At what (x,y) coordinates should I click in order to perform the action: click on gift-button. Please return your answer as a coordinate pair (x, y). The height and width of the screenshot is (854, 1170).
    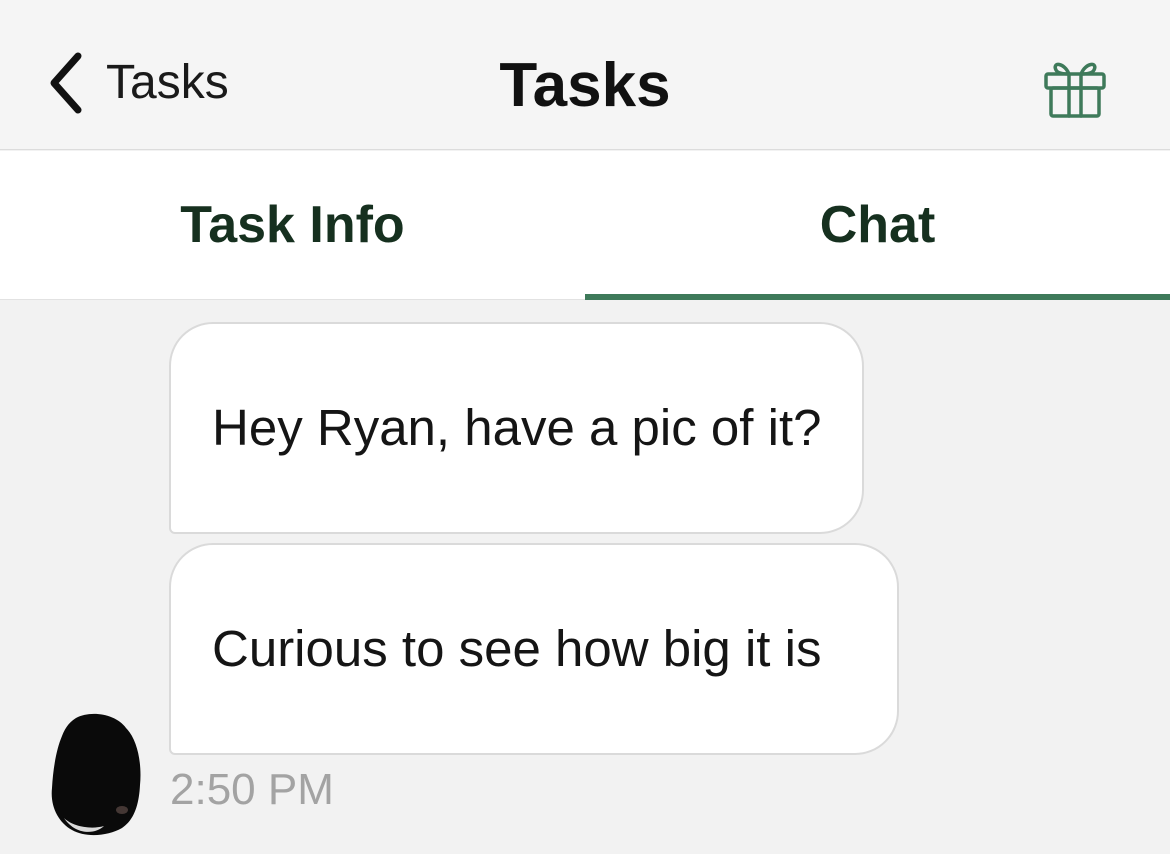
    Looking at the image, I should click on (1075, 87).